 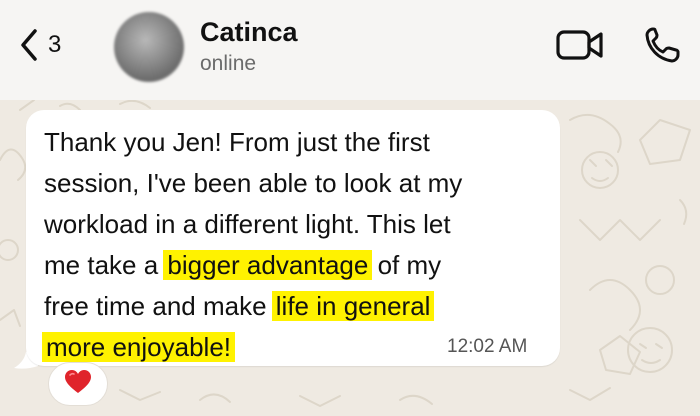 I want to click on message-text-segment: me take a, so click(x=105, y=265).